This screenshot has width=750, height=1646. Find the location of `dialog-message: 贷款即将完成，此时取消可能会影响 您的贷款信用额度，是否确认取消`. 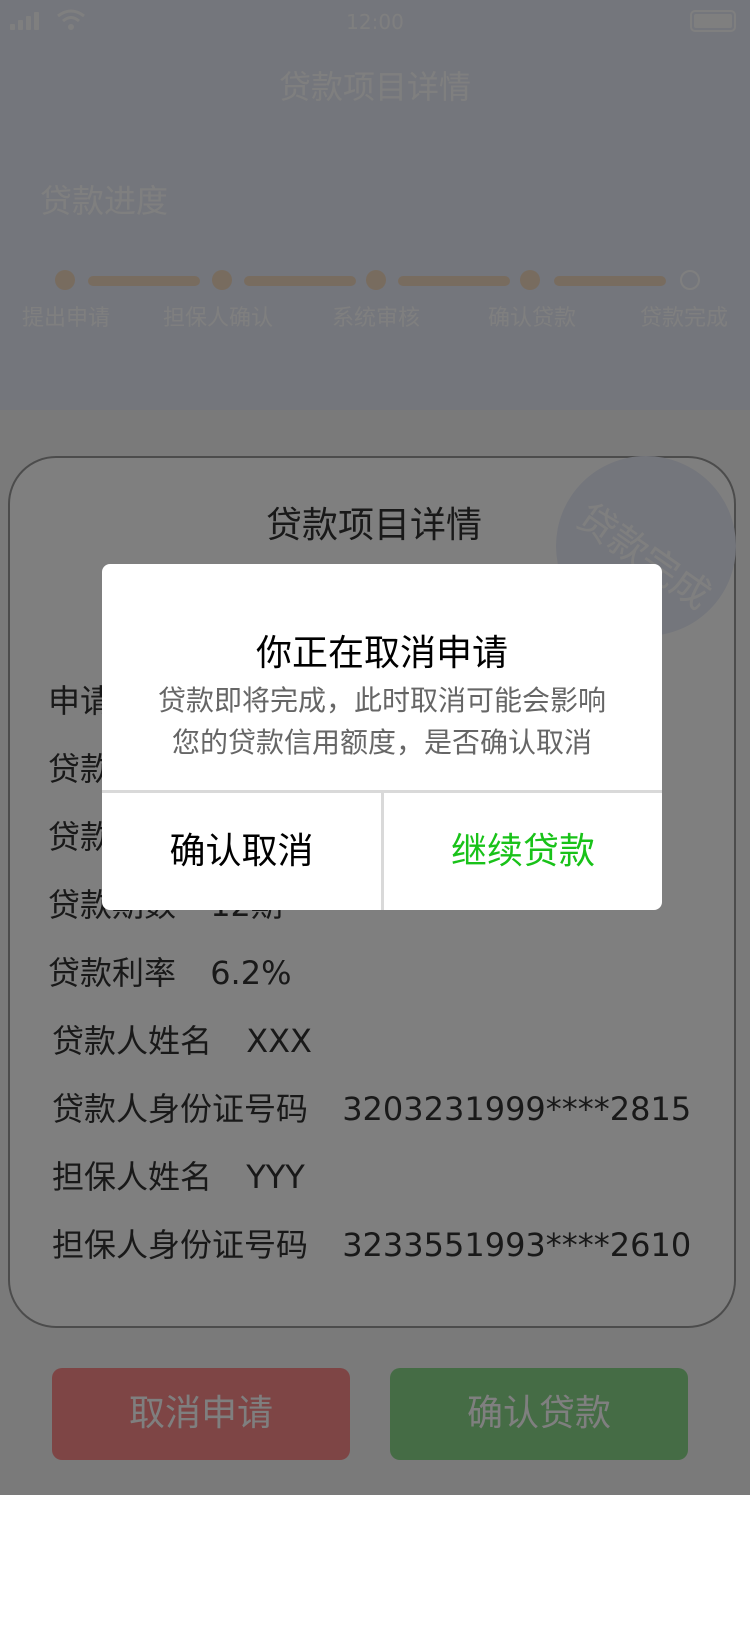

dialog-message: 贷款即将完成，此时取消可能会影响 您的贷款信用额度，是否确认取消 is located at coordinates (382, 722).